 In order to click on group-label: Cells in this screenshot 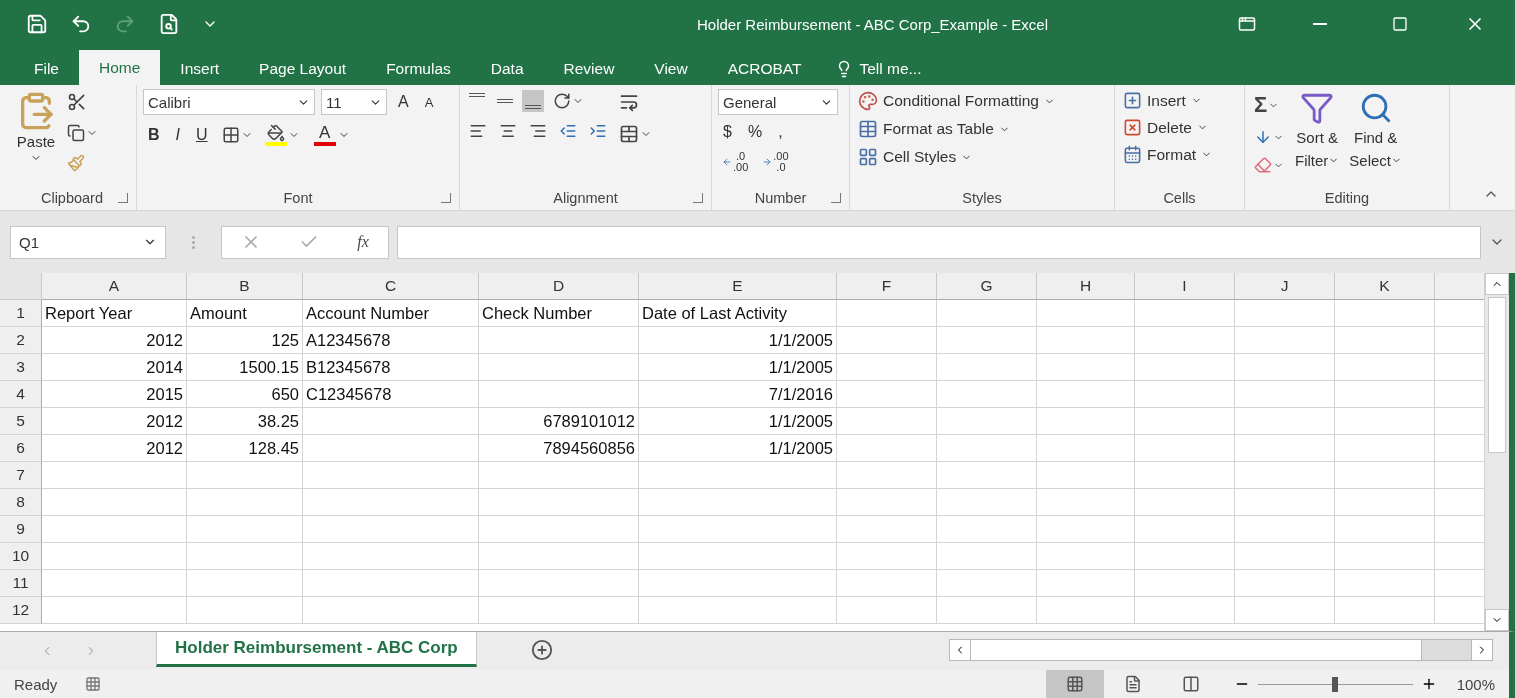, I will do `click(1179, 198)`.